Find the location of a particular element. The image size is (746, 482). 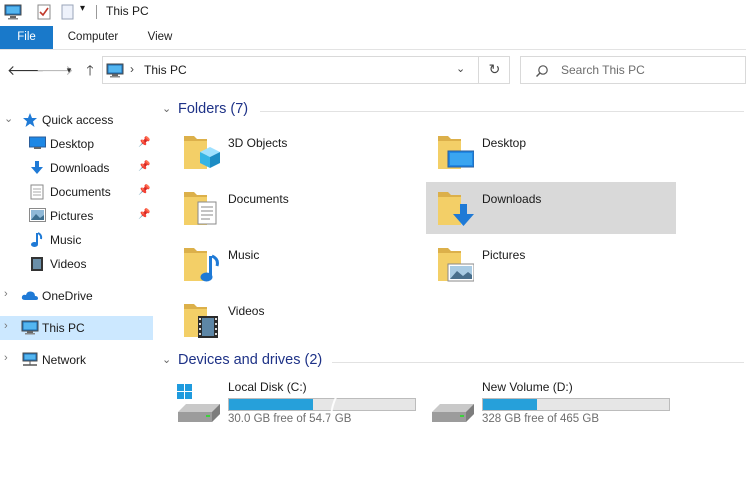

ribbon: File Computer View is located at coordinates (373, 38).